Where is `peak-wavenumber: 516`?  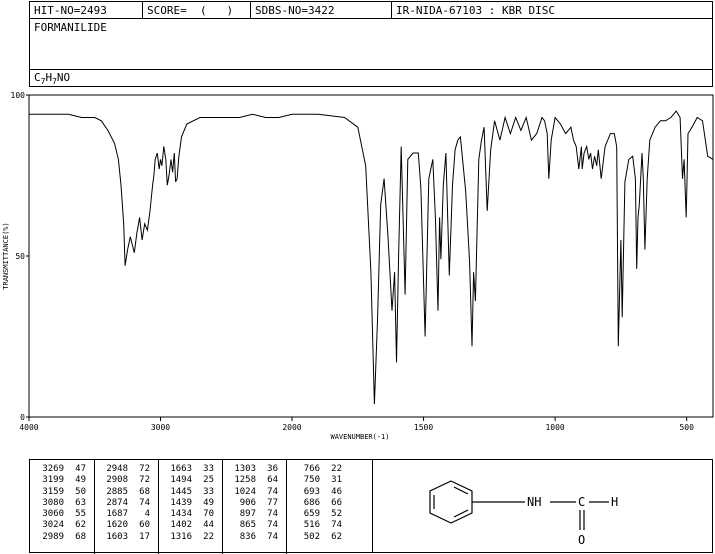
peak-wavenumber: 516 is located at coordinates (311, 525).